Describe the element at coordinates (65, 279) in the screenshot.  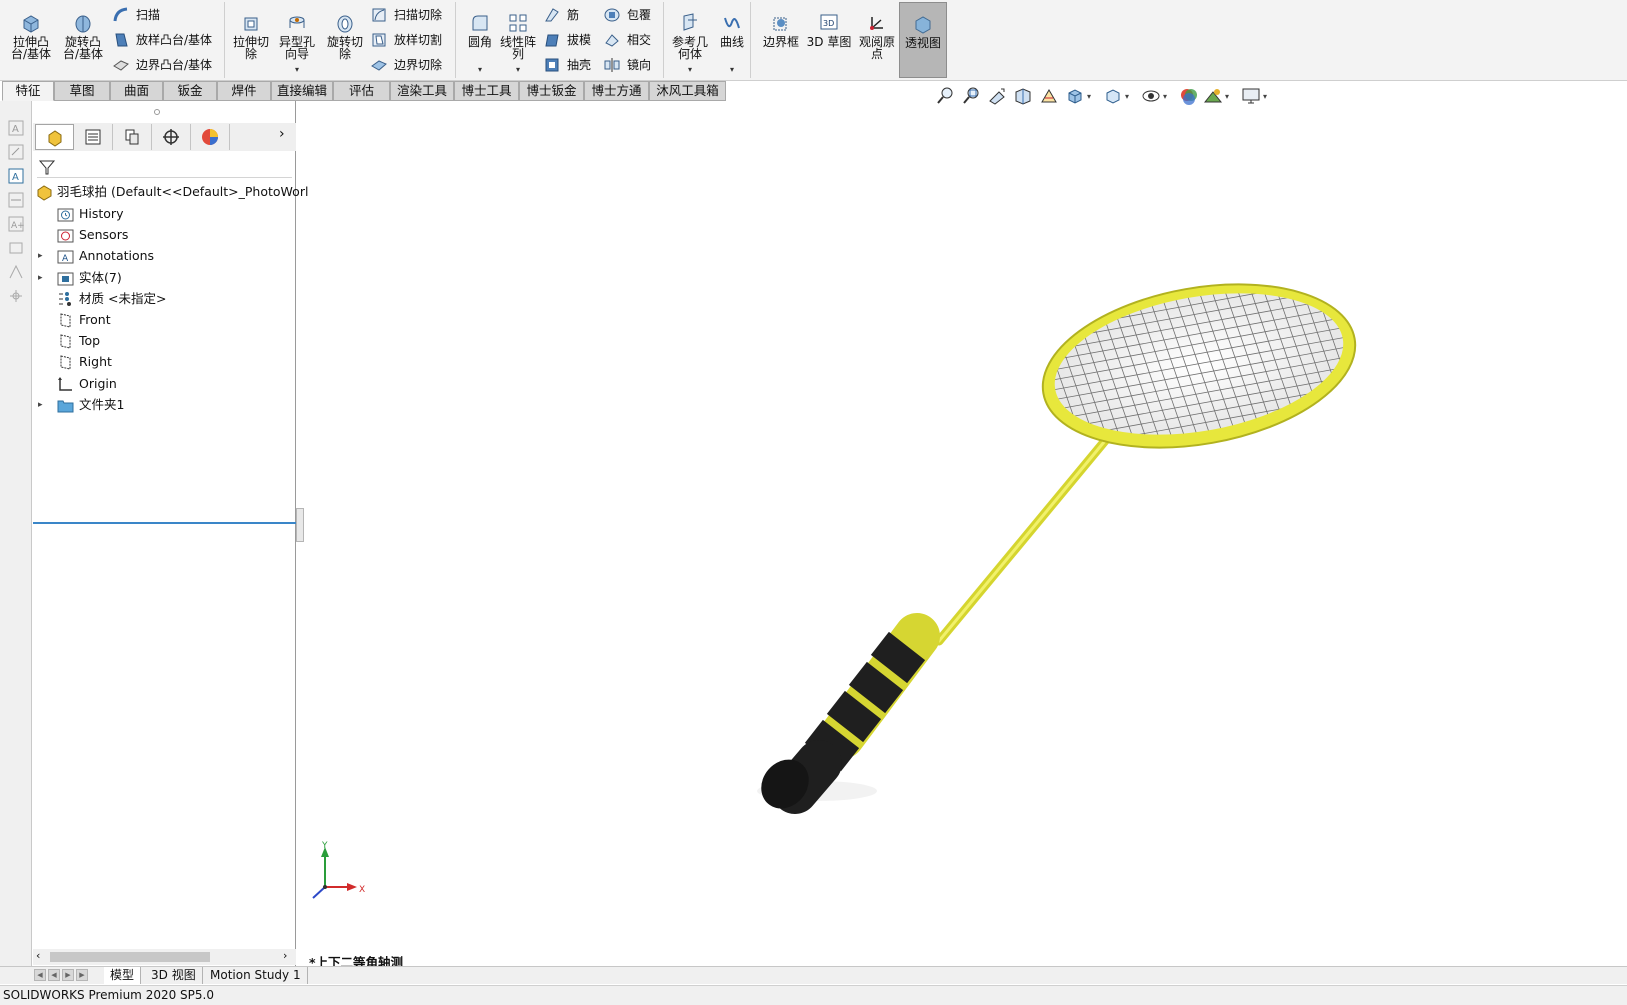
I see `solid-bodies-folder-icon` at that location.